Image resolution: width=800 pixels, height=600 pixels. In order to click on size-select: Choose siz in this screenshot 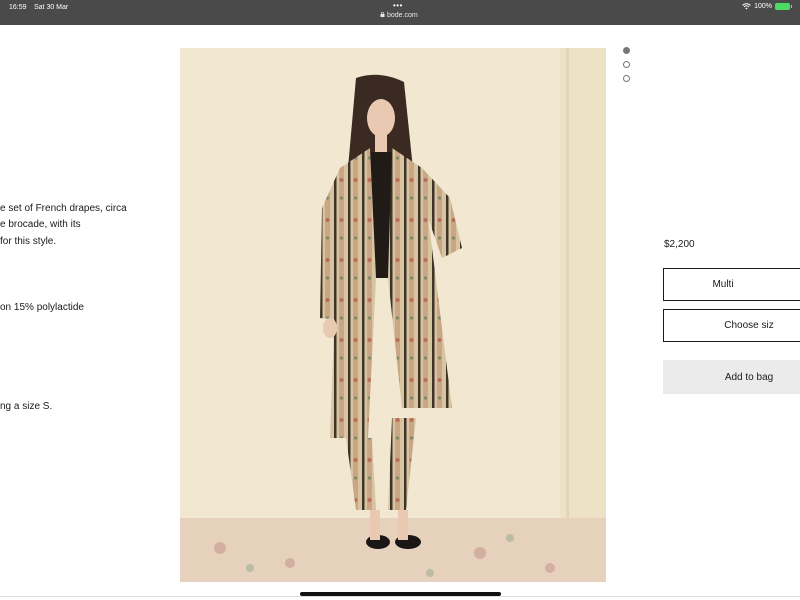, I will do `click(731, 325)`.